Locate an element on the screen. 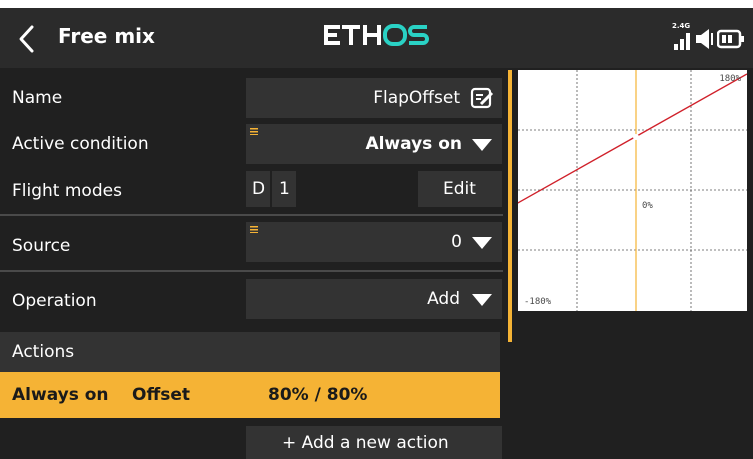 Image resolution: width=753 pixels, height=459 pixels. graph-center-label: 0% is located at coordinates (647, 206).